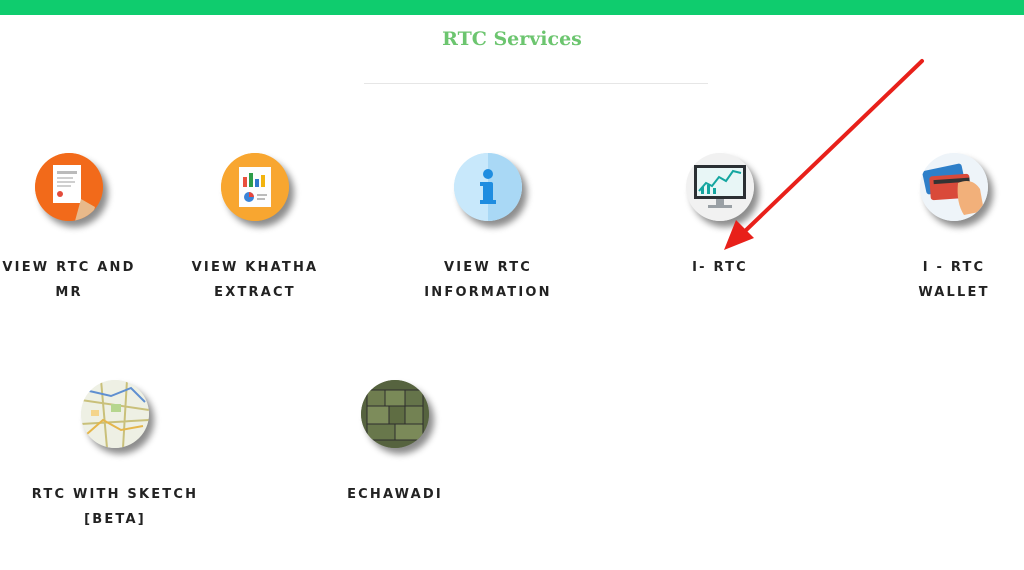 The image size is (1024, 570). What do you see at coordinates (488, 229) in the screenshot?
I see `service-view-rtc-information: VIEW RTC INFORMATION` at bounding box center [488, 229].